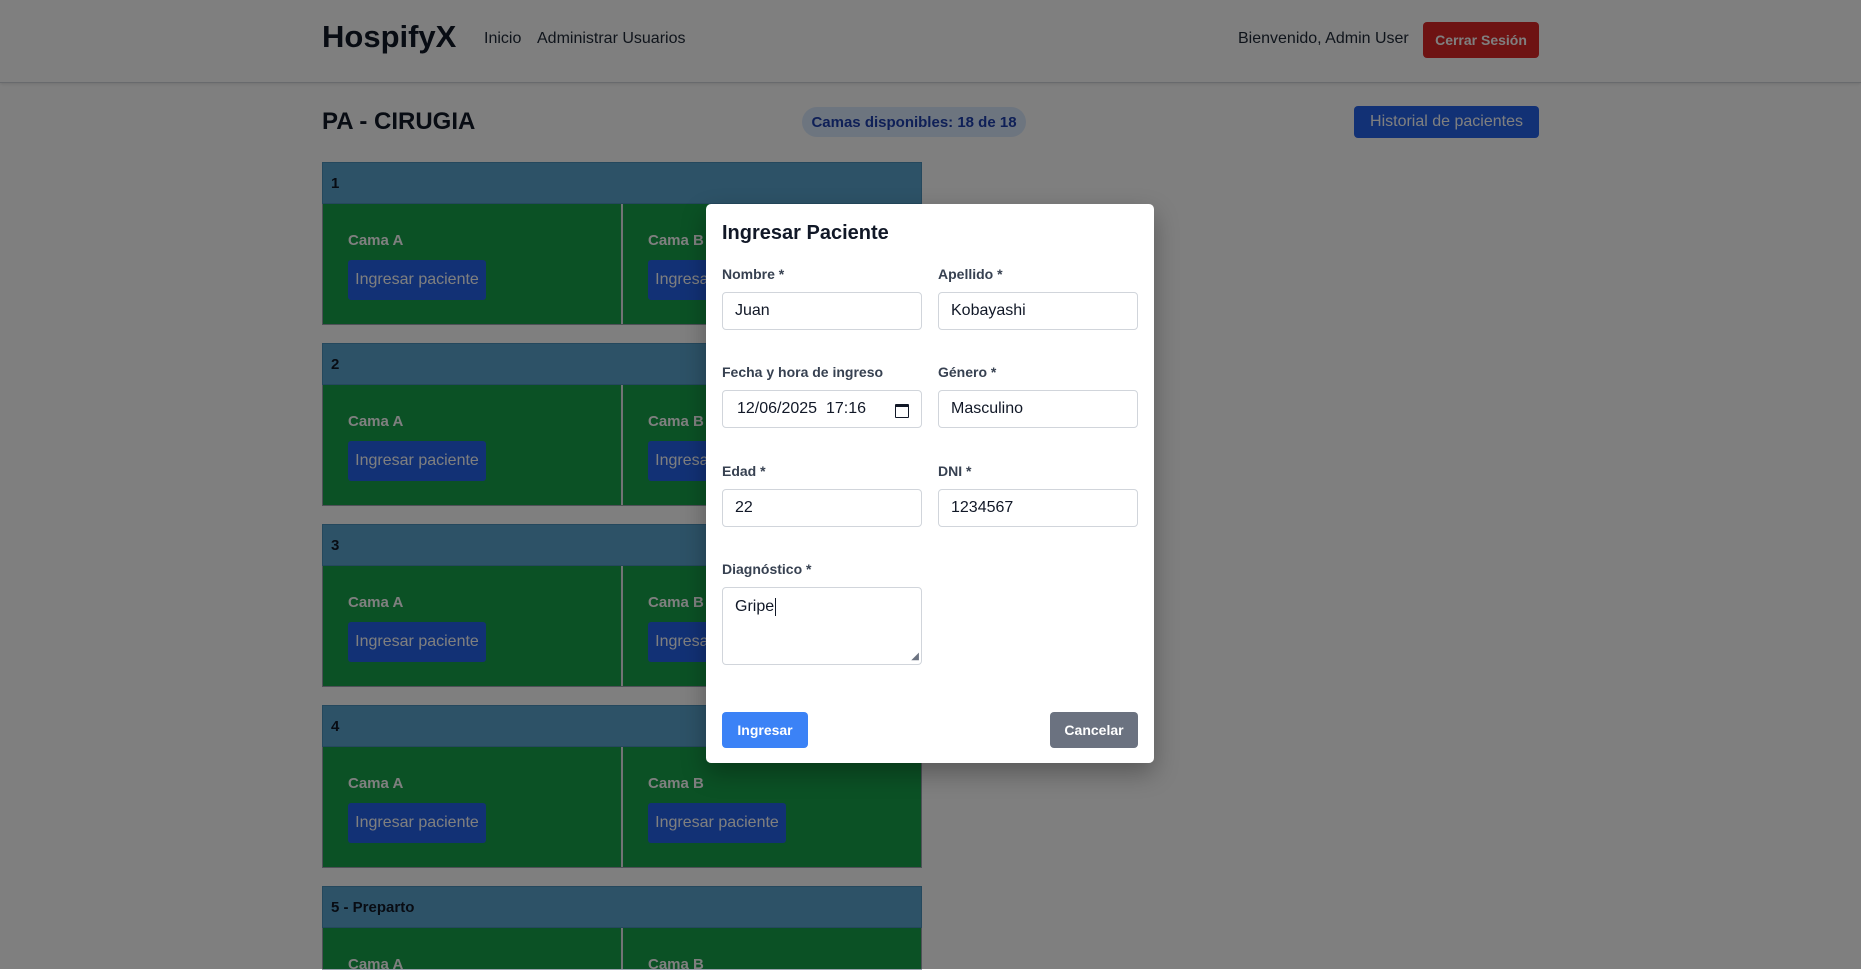  Describe the element at coordinates (902, 410) in the screenshot. I see `calendar-icon` at that location.